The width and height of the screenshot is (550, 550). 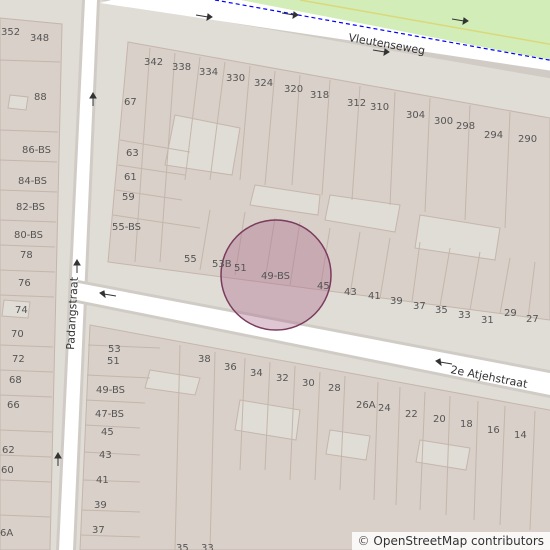 What do you see at coordinates (363, 541) in the screenshot?
I see `copyright-symbol: ©` at bounding box center [363, 541].